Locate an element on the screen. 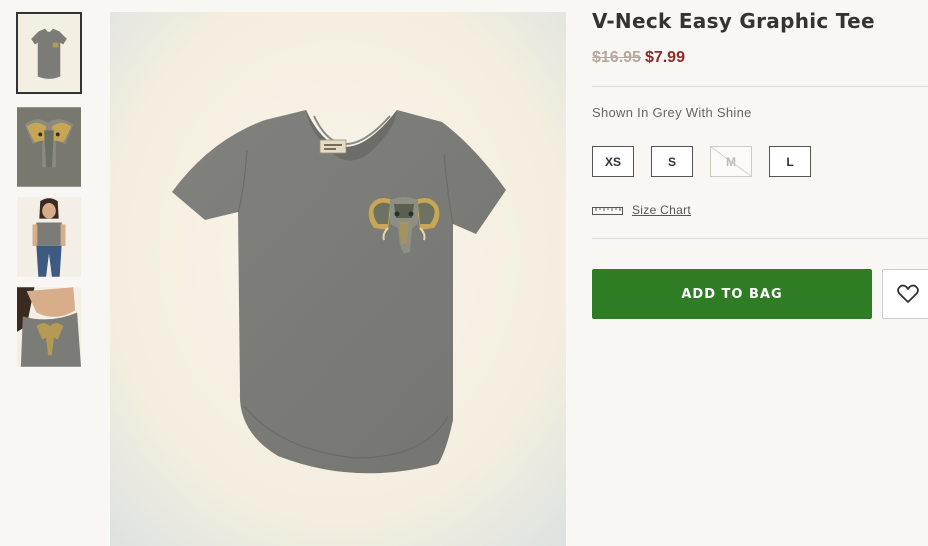 This screenshot has height=546, width=928. sale-price: $7.99 is located at coordinates (664, 57).